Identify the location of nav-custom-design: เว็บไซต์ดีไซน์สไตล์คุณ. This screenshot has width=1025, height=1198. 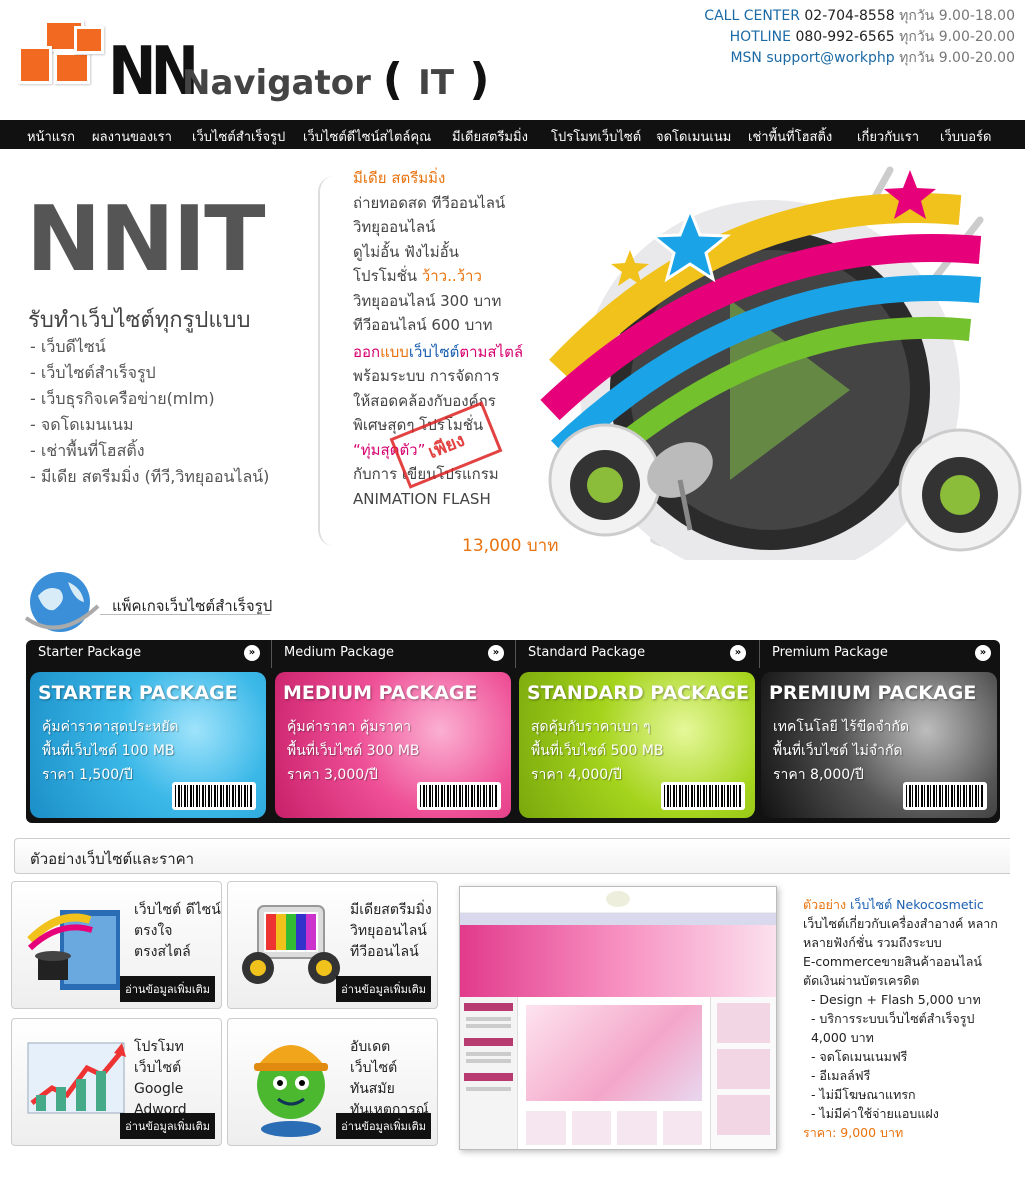
(367, 136).